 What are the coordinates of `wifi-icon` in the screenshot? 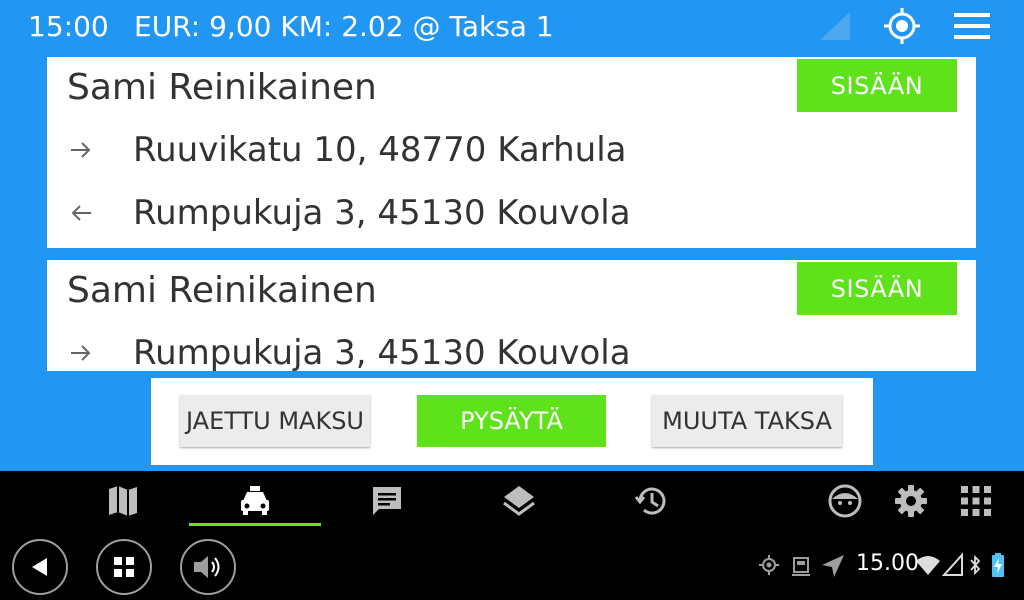 It's located at (928, 565).